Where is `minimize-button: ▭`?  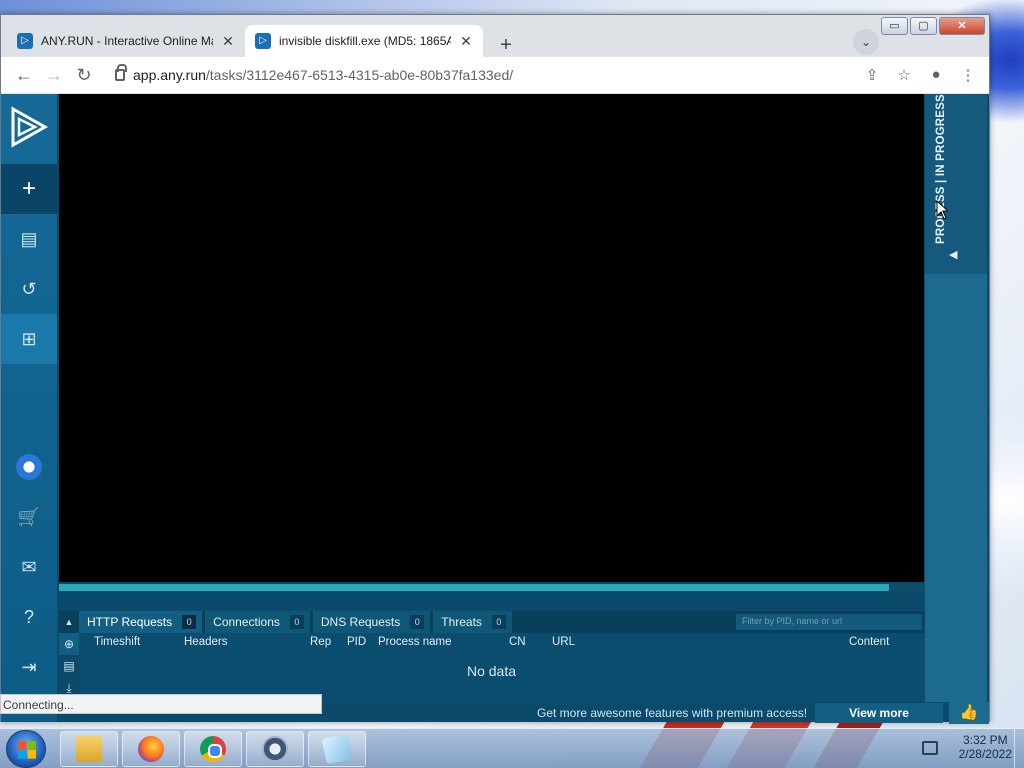 minimize-button: ▭ is located at coordinates (894, 26).